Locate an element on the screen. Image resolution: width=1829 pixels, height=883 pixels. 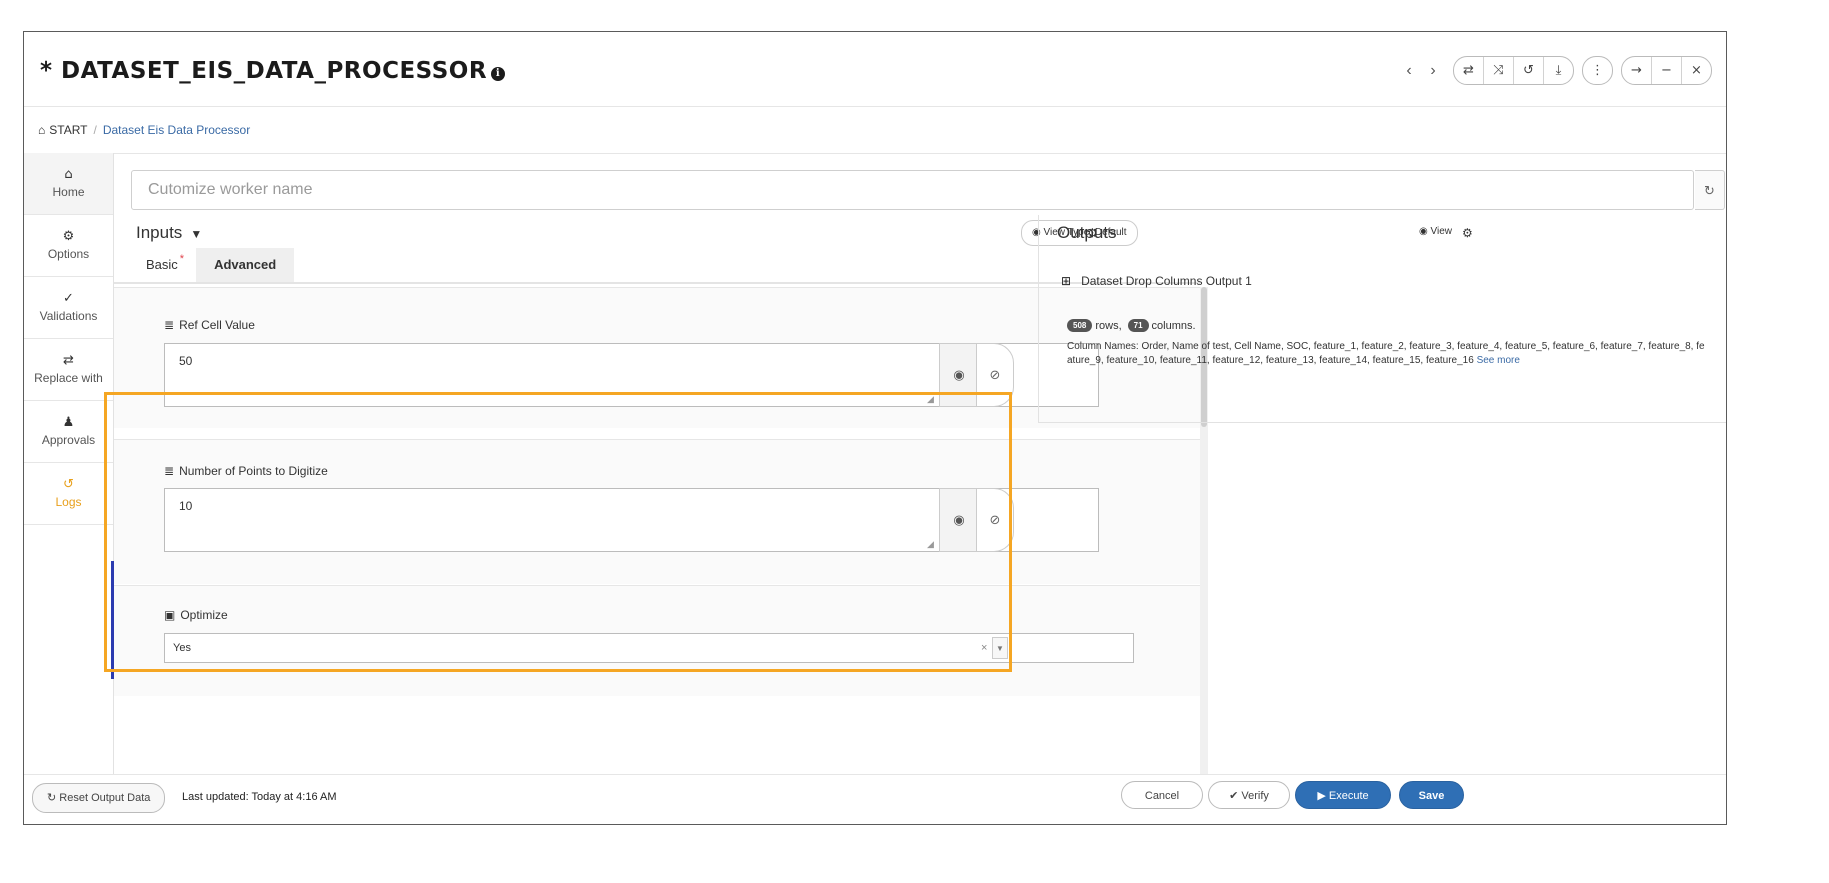
open-arrow-icon: → is located at coordinates (1636, 70).